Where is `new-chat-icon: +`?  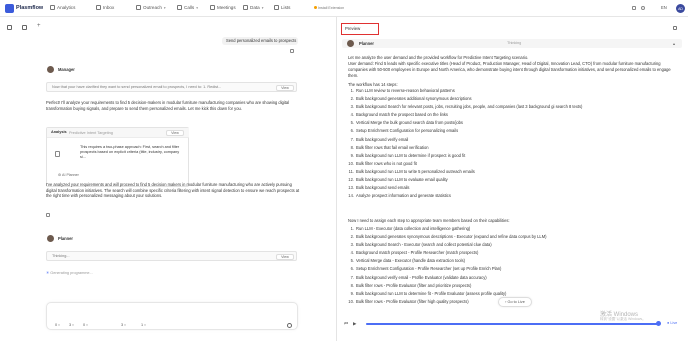
new-chat-icon: + is located at coordinates (39, 26).